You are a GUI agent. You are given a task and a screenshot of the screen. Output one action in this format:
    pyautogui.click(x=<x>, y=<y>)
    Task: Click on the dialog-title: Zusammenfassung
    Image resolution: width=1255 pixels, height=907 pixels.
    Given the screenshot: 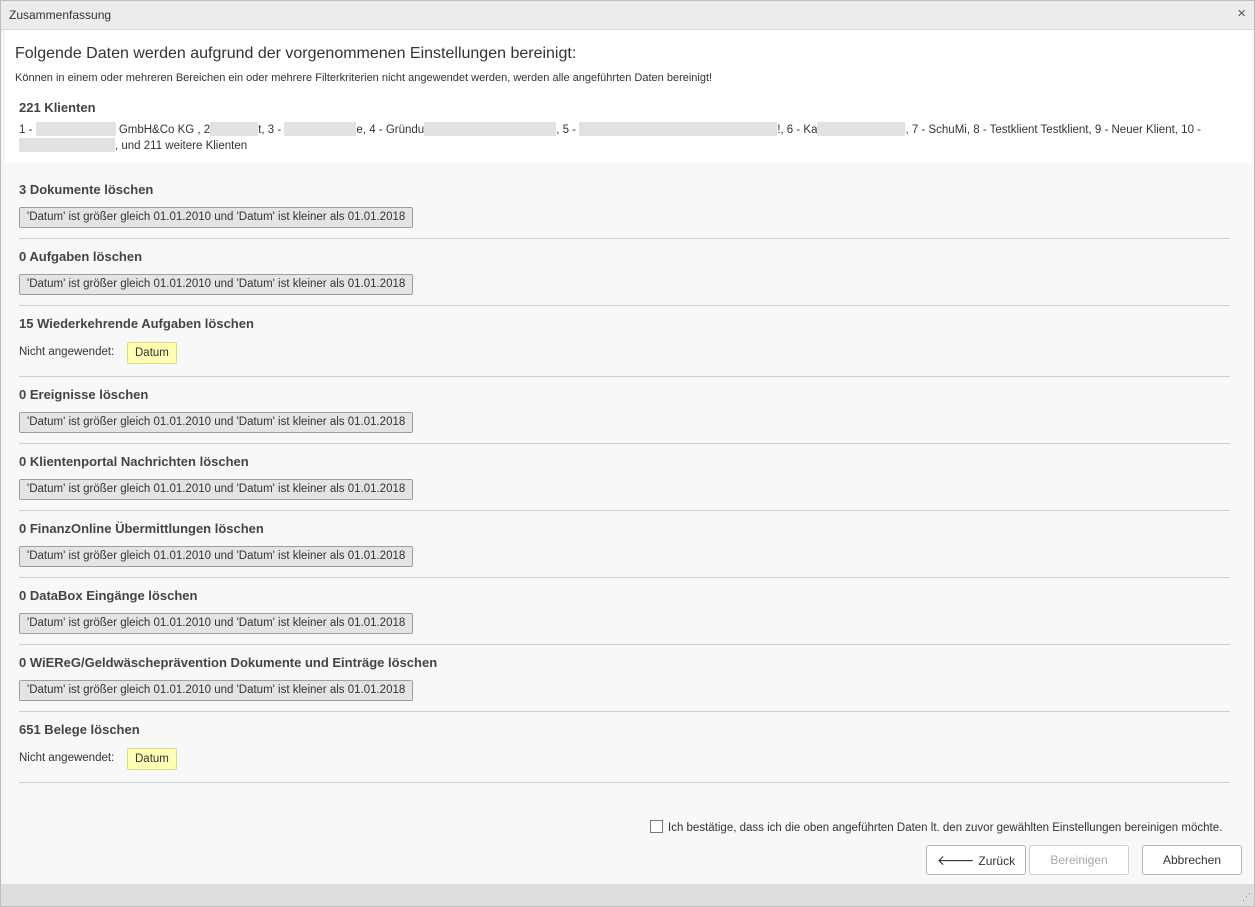 What is the action you would take?
    pyautogui.click(x=60, y=15)
    